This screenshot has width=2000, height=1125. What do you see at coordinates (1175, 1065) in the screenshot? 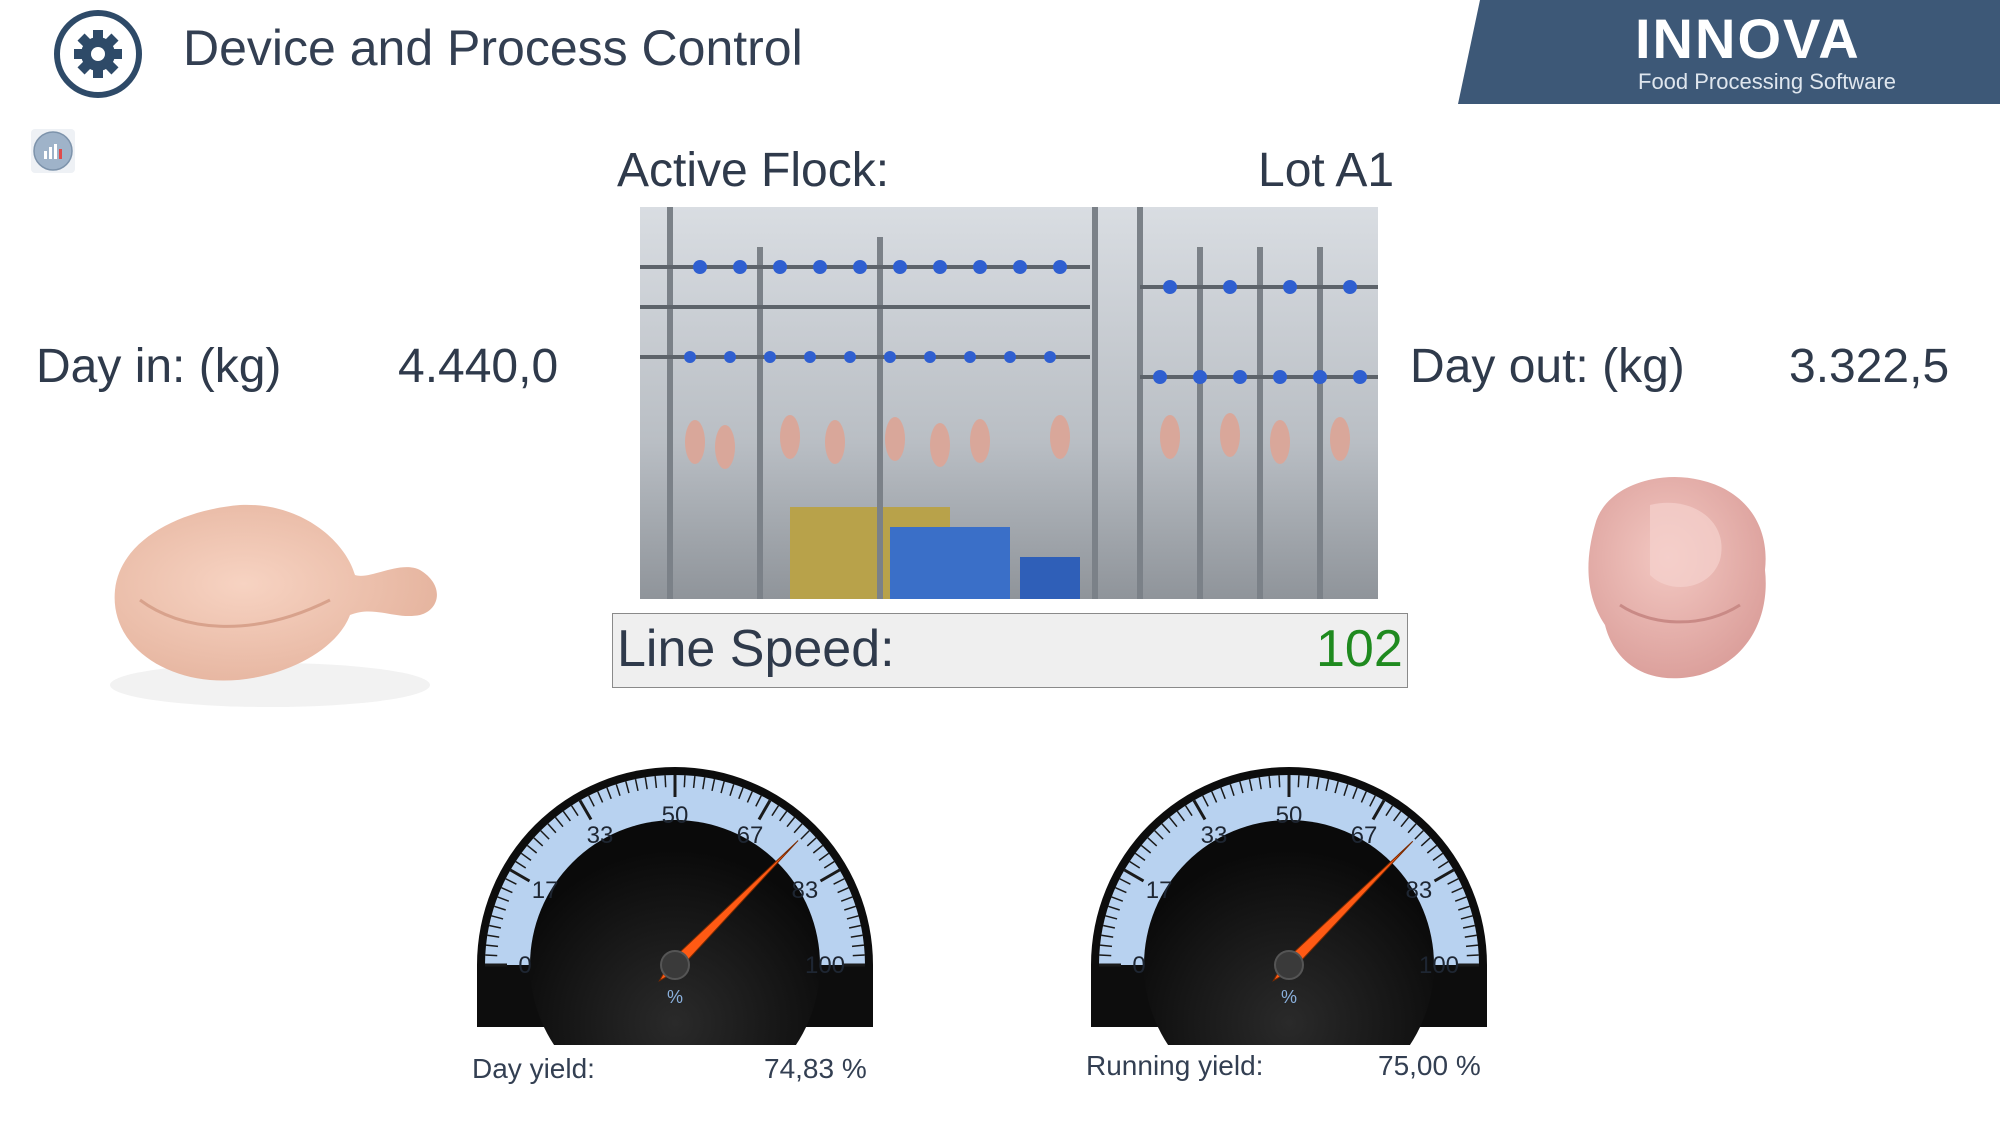
I see `running-yield-label: Running yield:` at bounding box center [1175, 1065].